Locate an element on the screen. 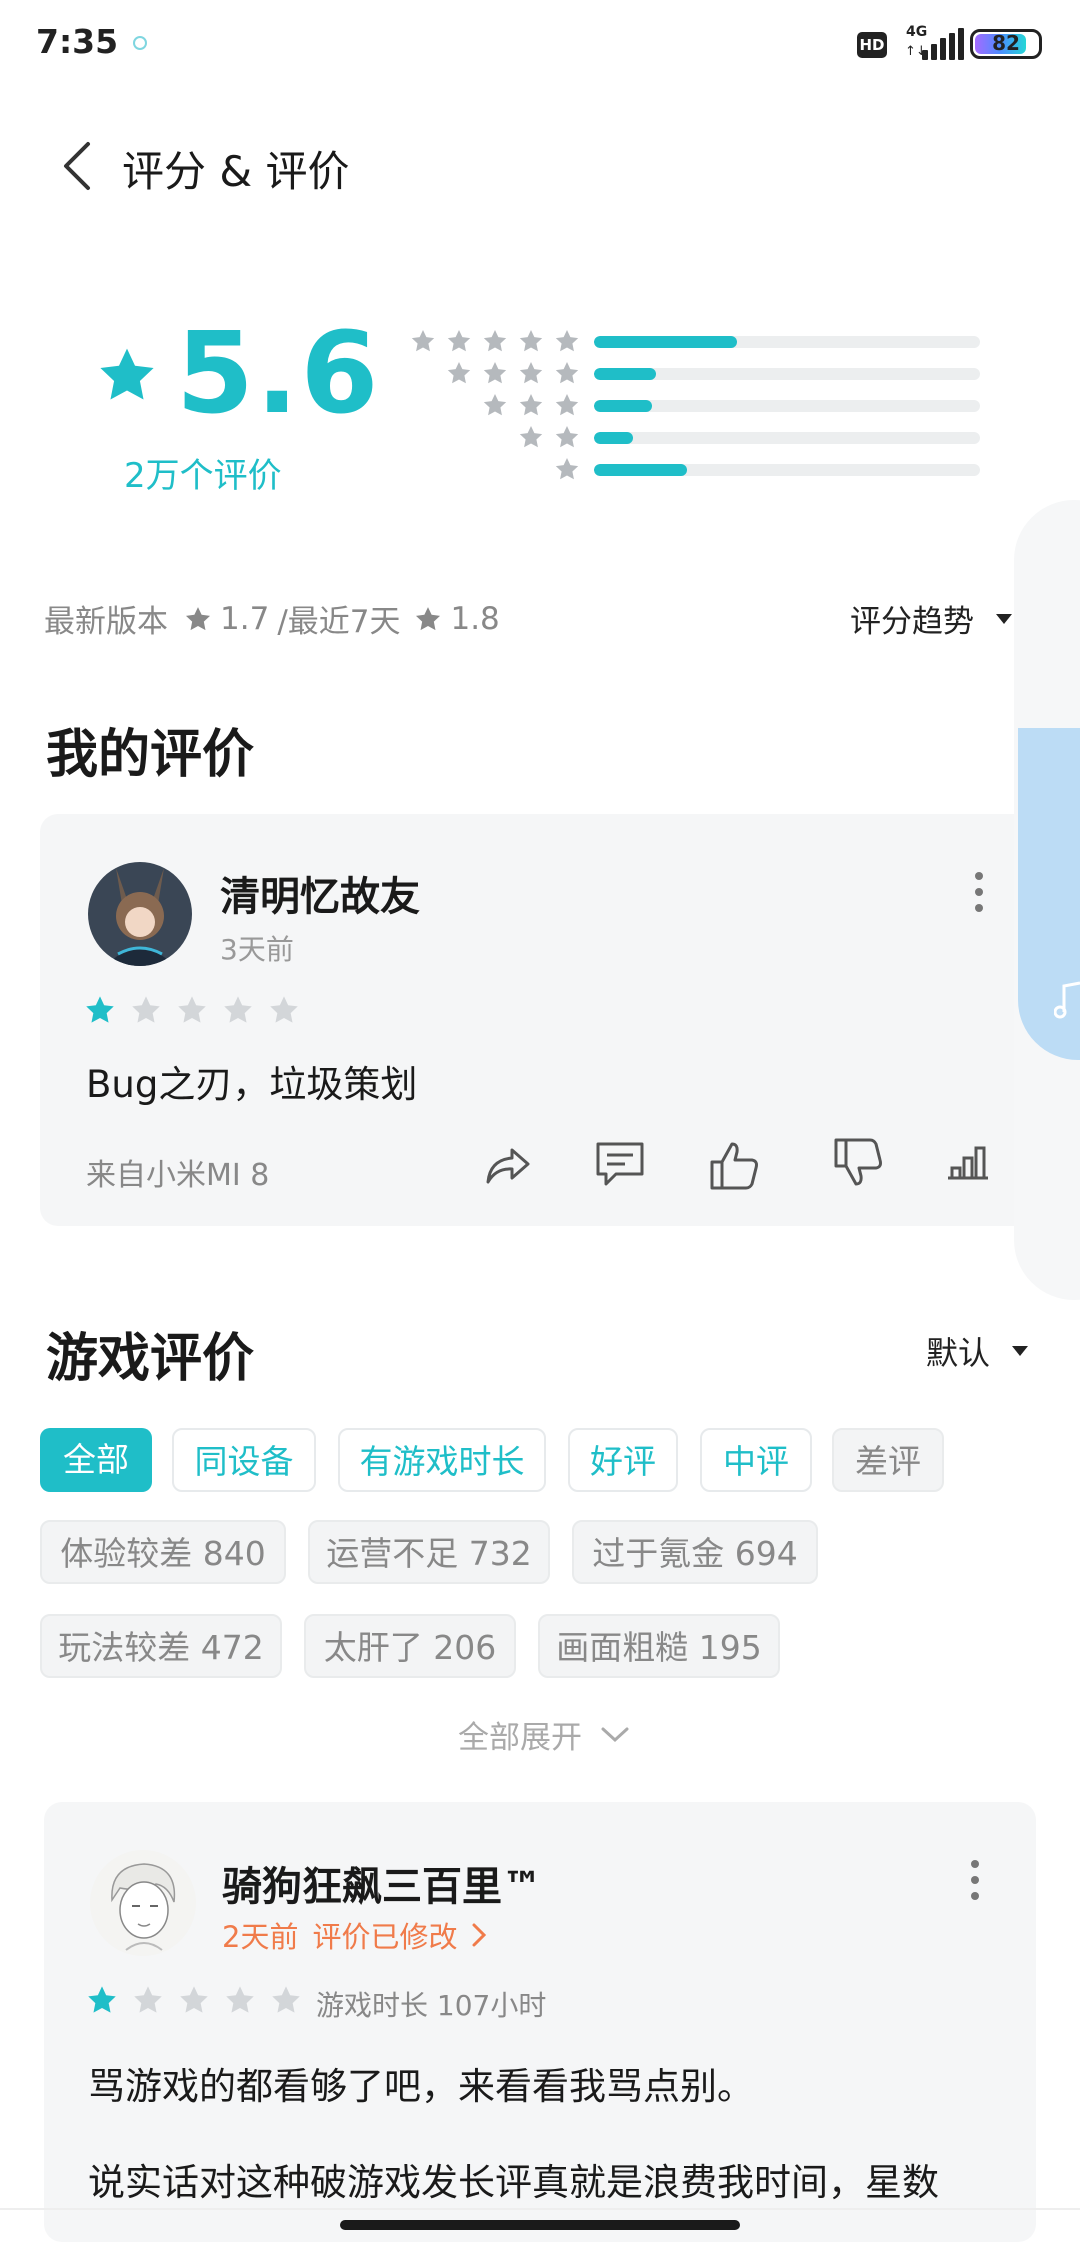 This screenshot has height=2248, width=1080. expand-all-label: 全部展开 is located at coordinates (520, 1738).